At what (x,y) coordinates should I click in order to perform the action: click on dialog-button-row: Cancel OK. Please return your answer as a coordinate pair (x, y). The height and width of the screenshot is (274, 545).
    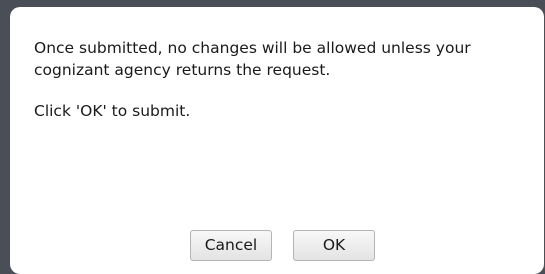
    Looking at the image, I should click on (277, 246).